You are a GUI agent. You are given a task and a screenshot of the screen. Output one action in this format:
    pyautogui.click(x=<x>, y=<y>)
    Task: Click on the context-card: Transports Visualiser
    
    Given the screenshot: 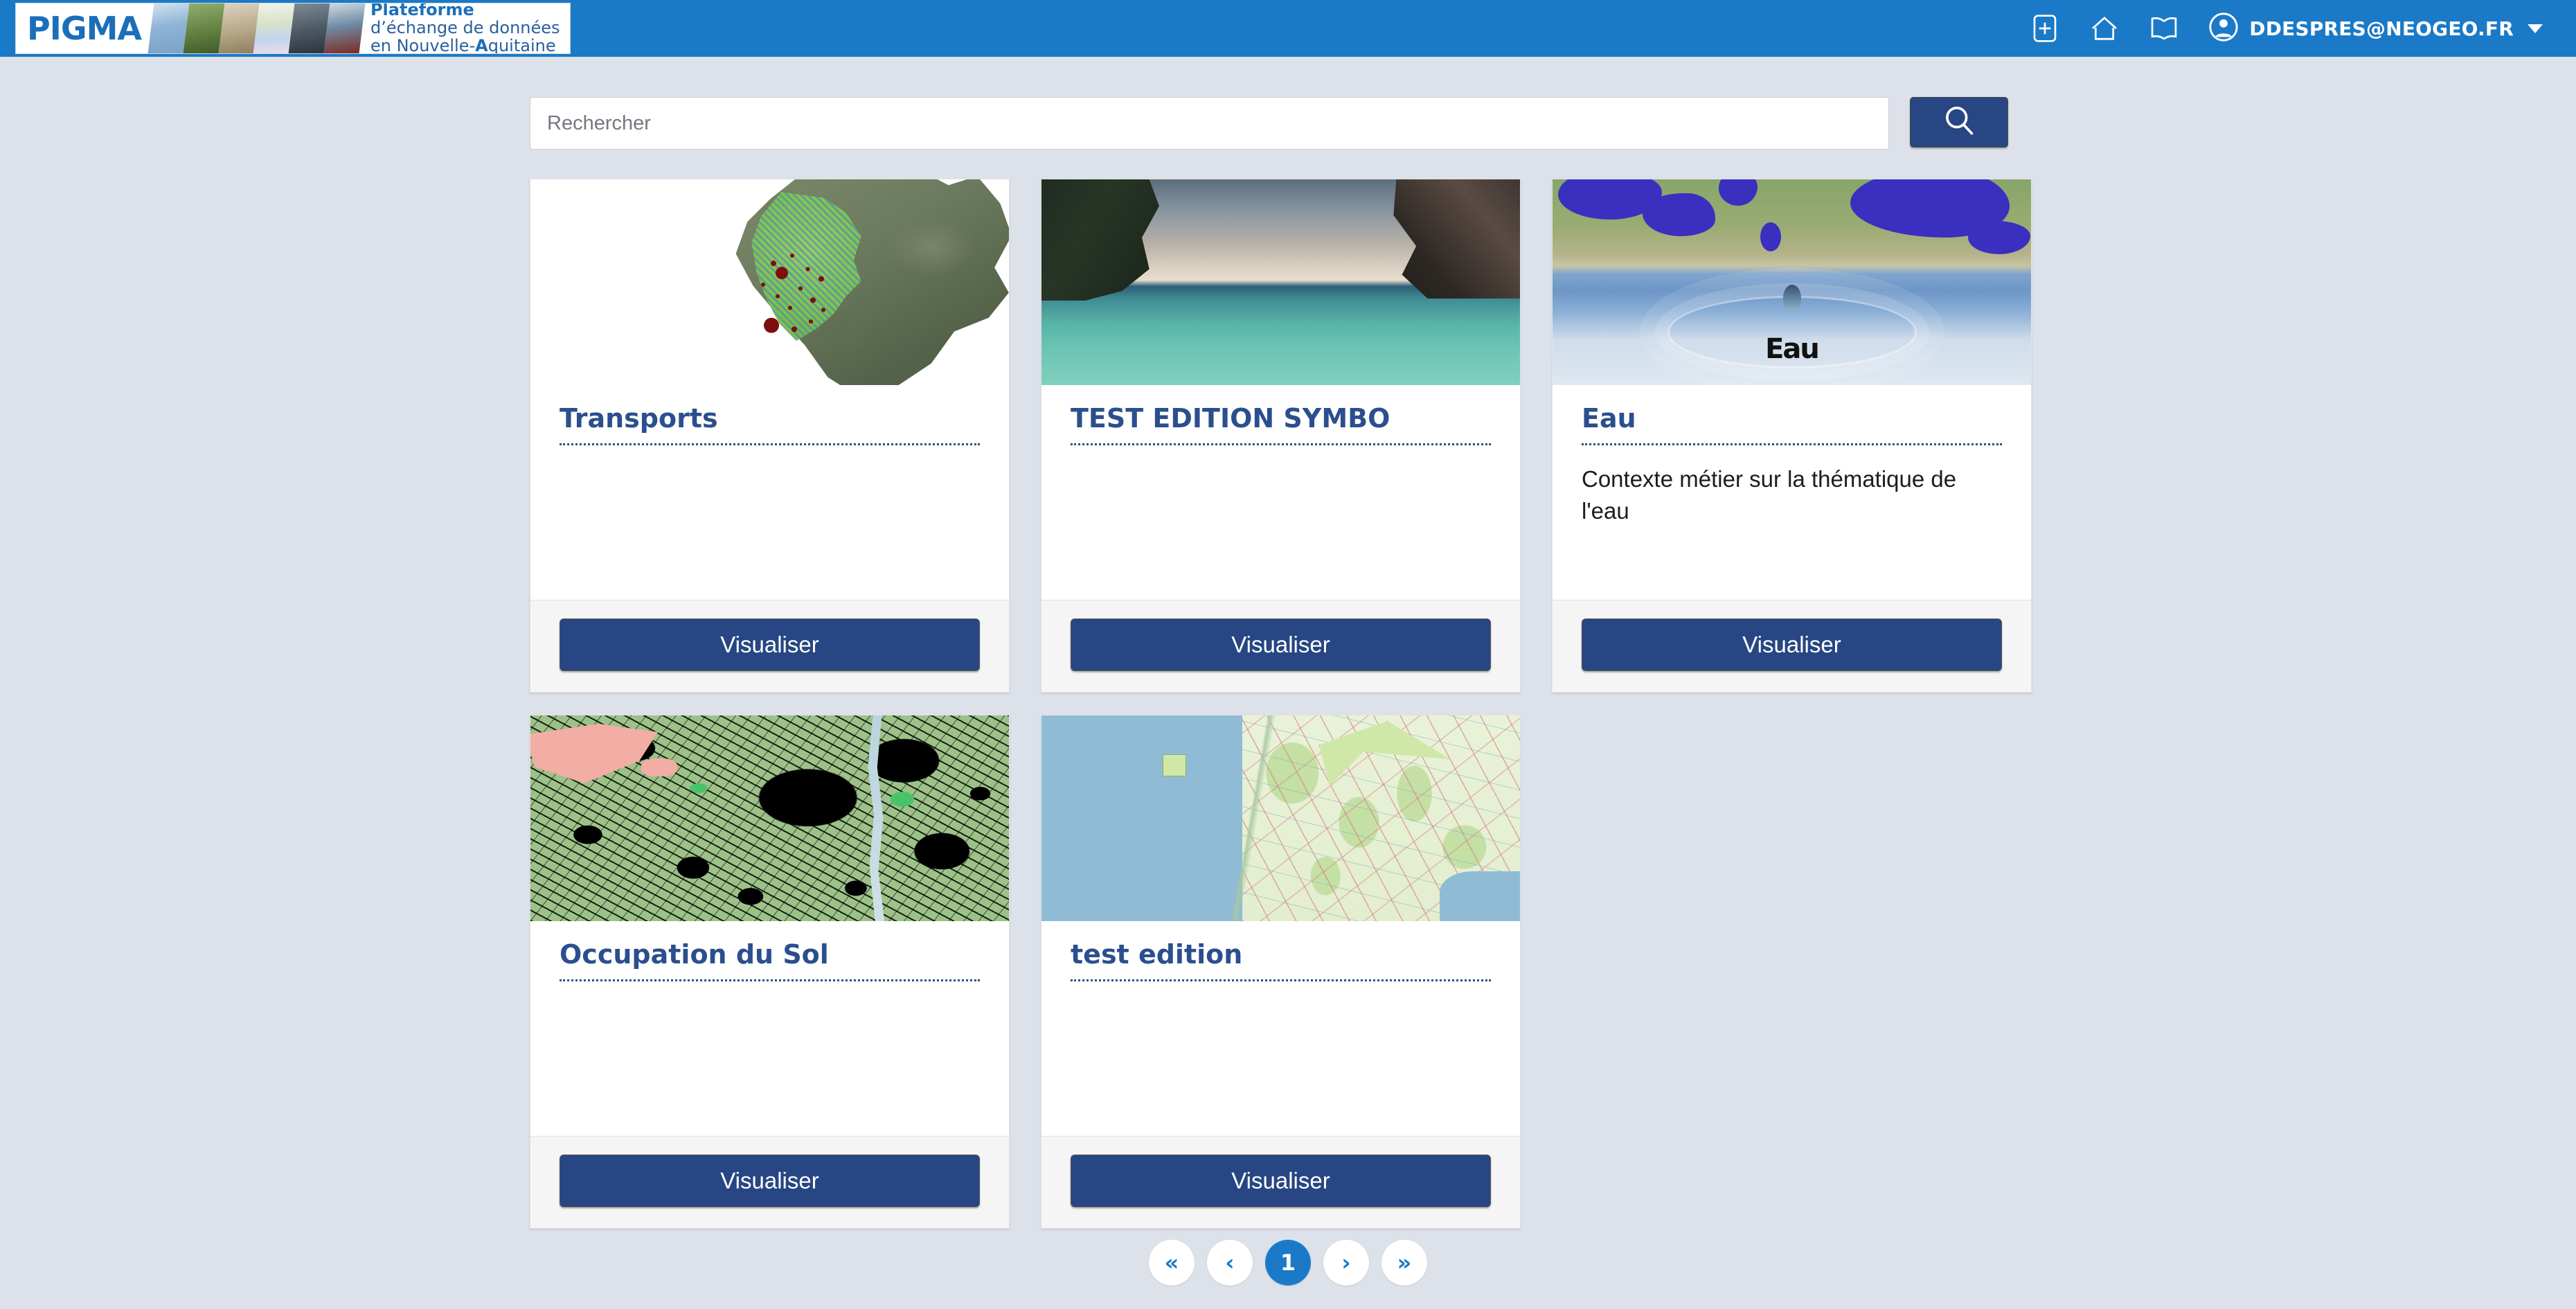 What is the action you would take?
    pyautogui.click(x=770, y=436)
    